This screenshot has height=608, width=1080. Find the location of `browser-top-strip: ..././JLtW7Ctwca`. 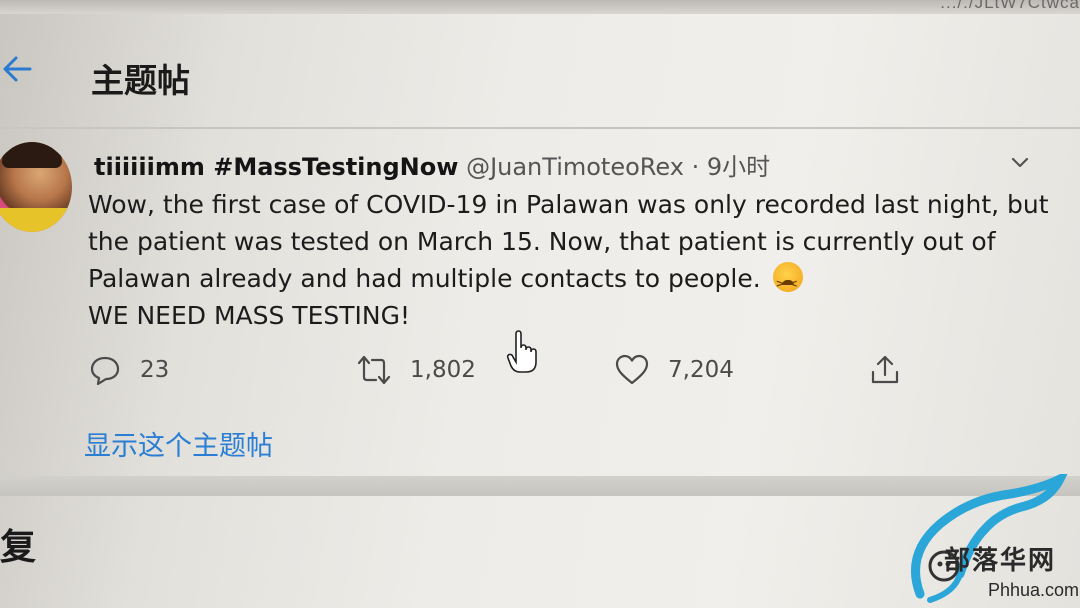

browser-top-strip: ..././JLtW7Ctwca is located at coordinates (540, 7).